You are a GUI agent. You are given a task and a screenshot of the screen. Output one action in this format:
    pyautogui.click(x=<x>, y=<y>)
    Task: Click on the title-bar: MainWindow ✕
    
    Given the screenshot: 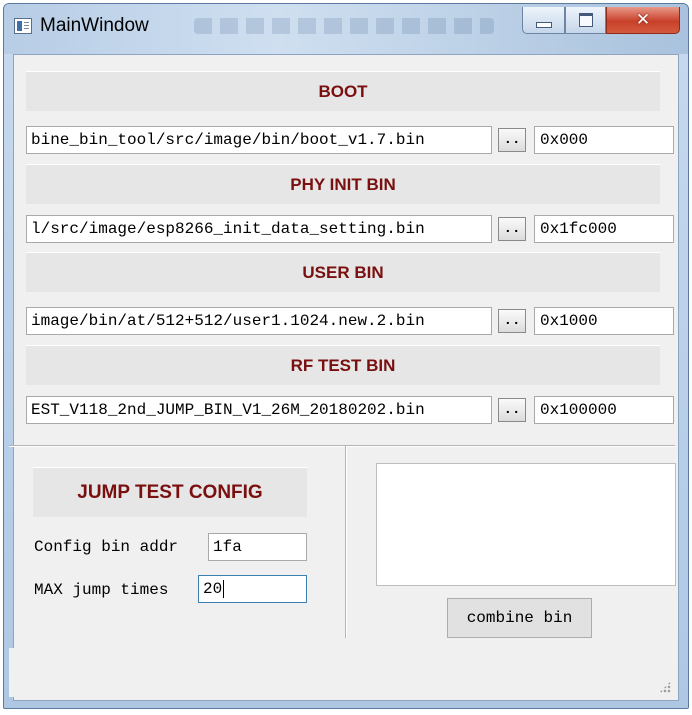 What is the action you would take?
    pyautogui.click(x=346, y=29)
    